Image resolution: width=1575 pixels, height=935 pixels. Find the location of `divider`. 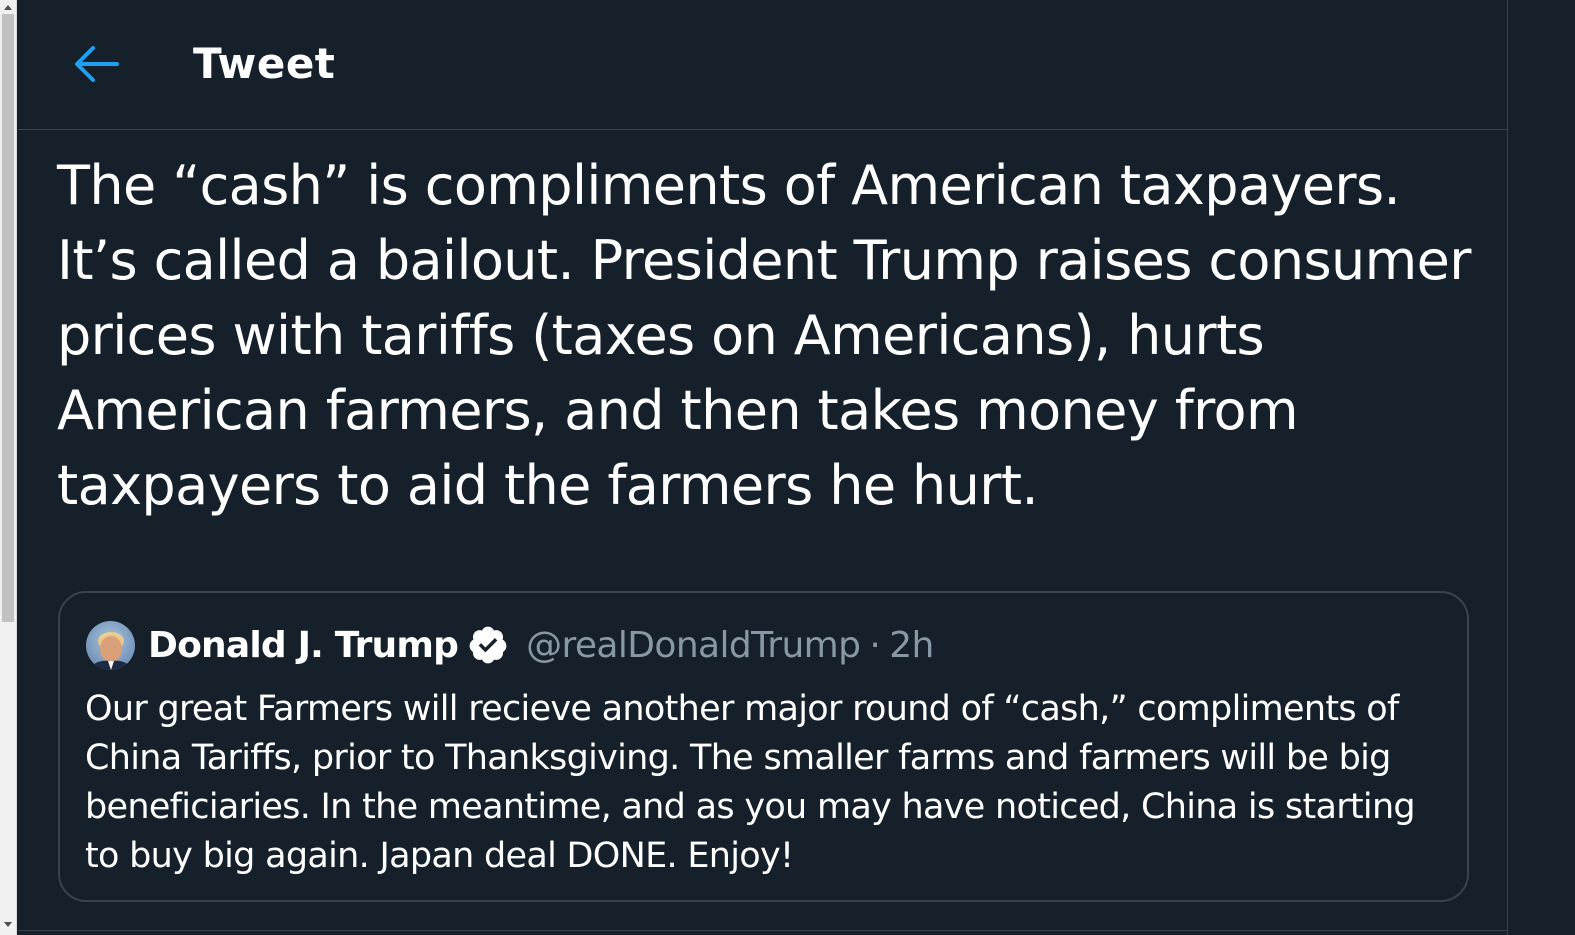

divider is located at coordinates (763, 930).